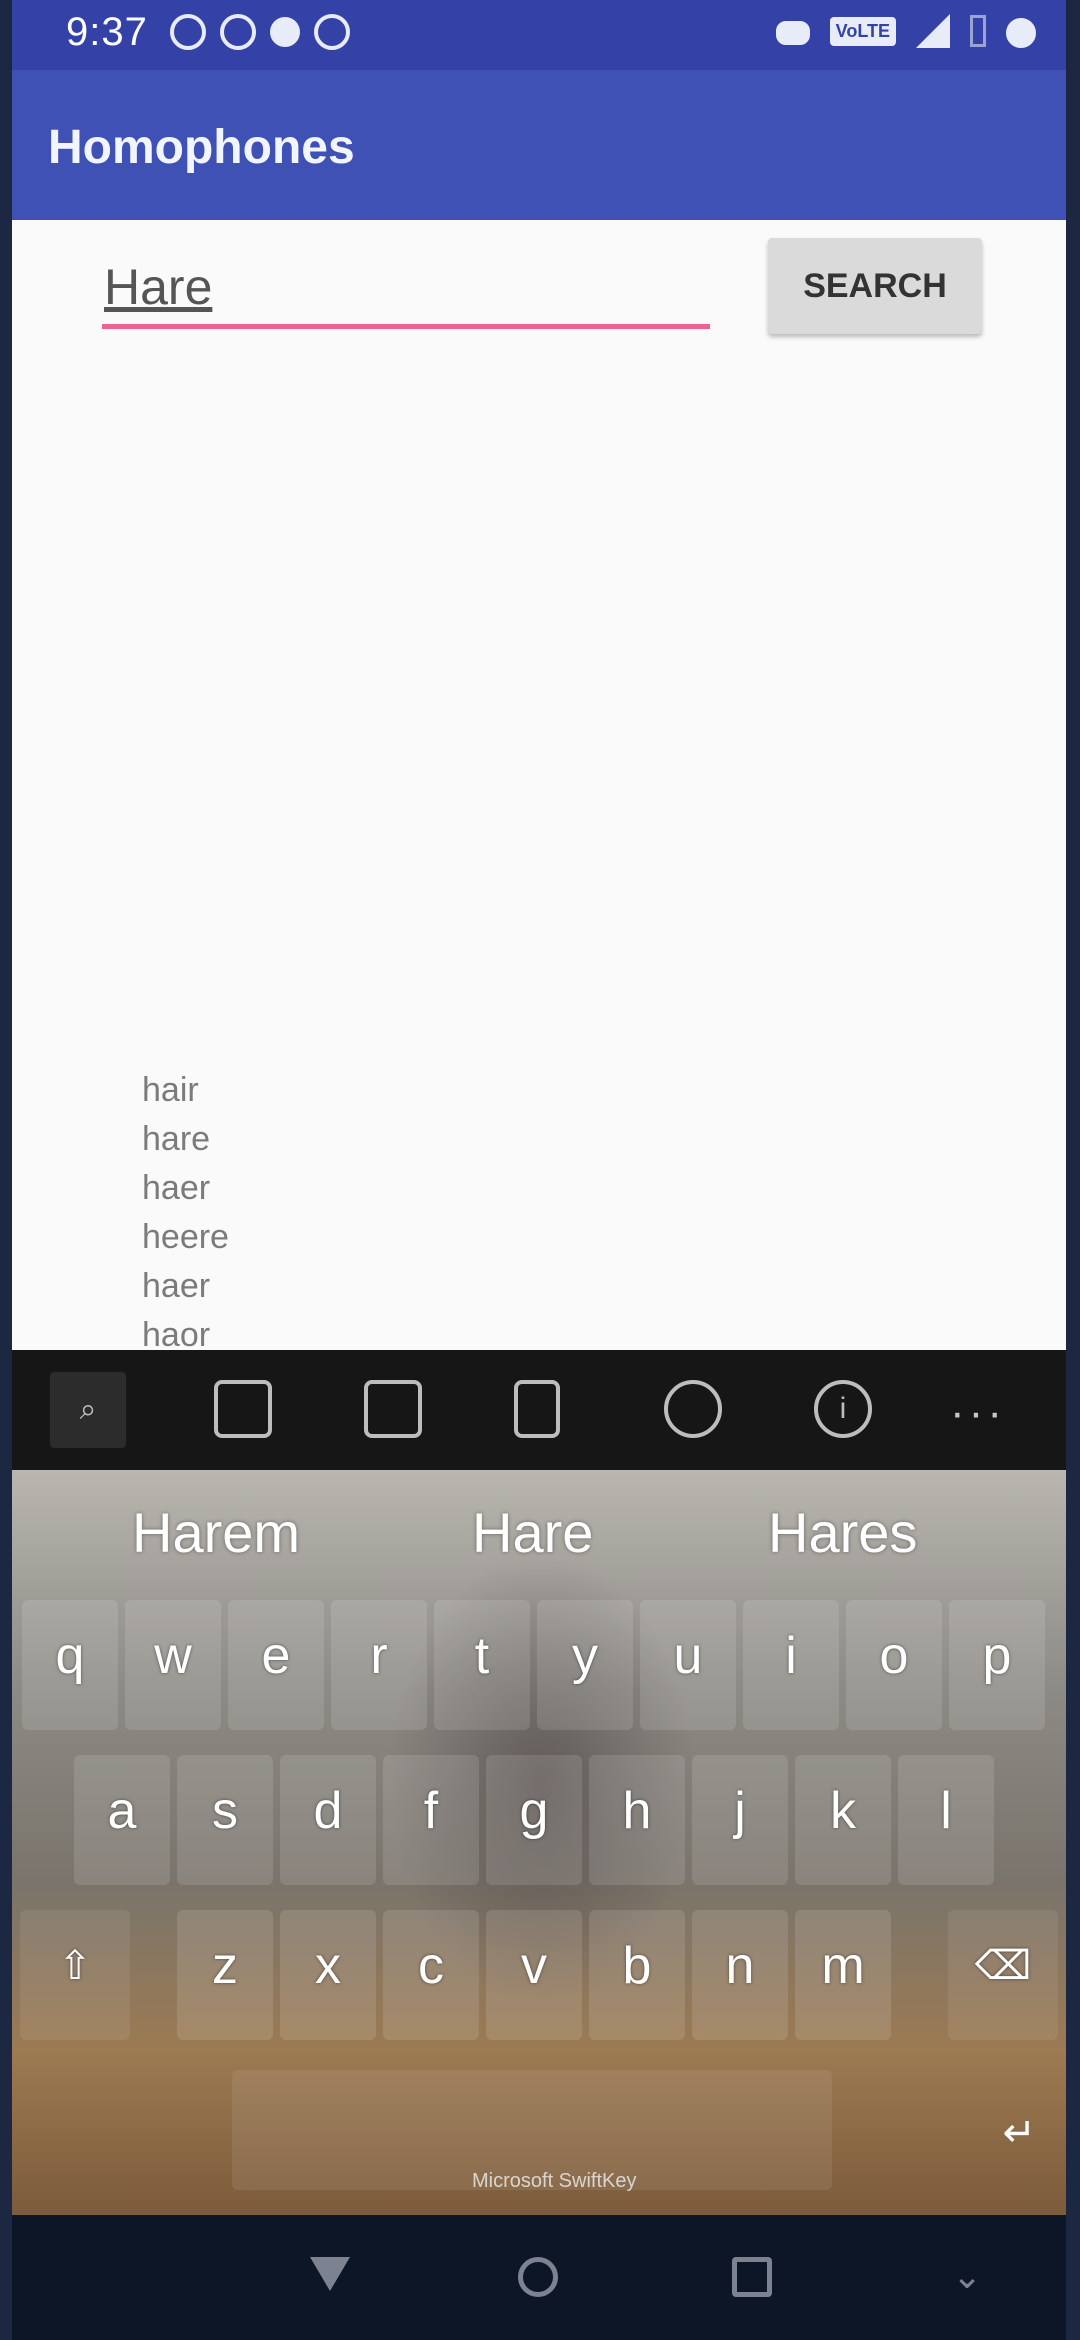  Describe the element at coordinates (894, 1665) in the screenshot. I see `key-o: o` at that location.